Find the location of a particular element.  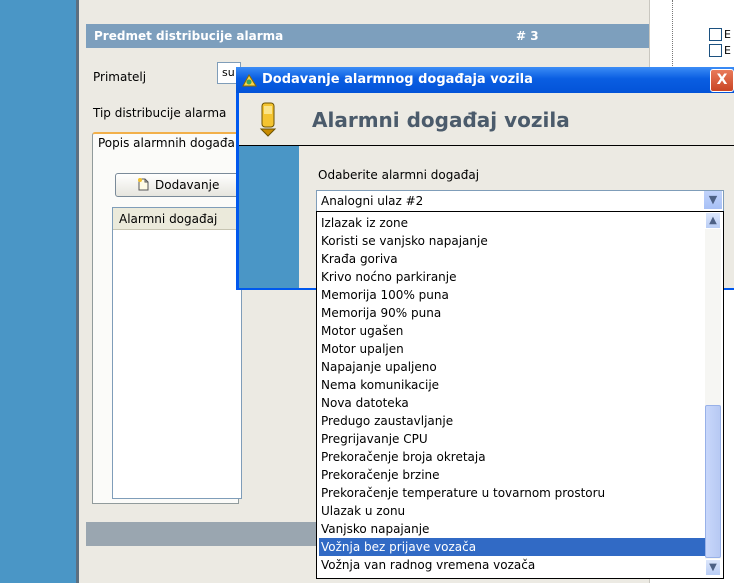

tab-popis-alarmnih-dogadaja: Popis alarmnih događa is located at coordinates (165, 143).